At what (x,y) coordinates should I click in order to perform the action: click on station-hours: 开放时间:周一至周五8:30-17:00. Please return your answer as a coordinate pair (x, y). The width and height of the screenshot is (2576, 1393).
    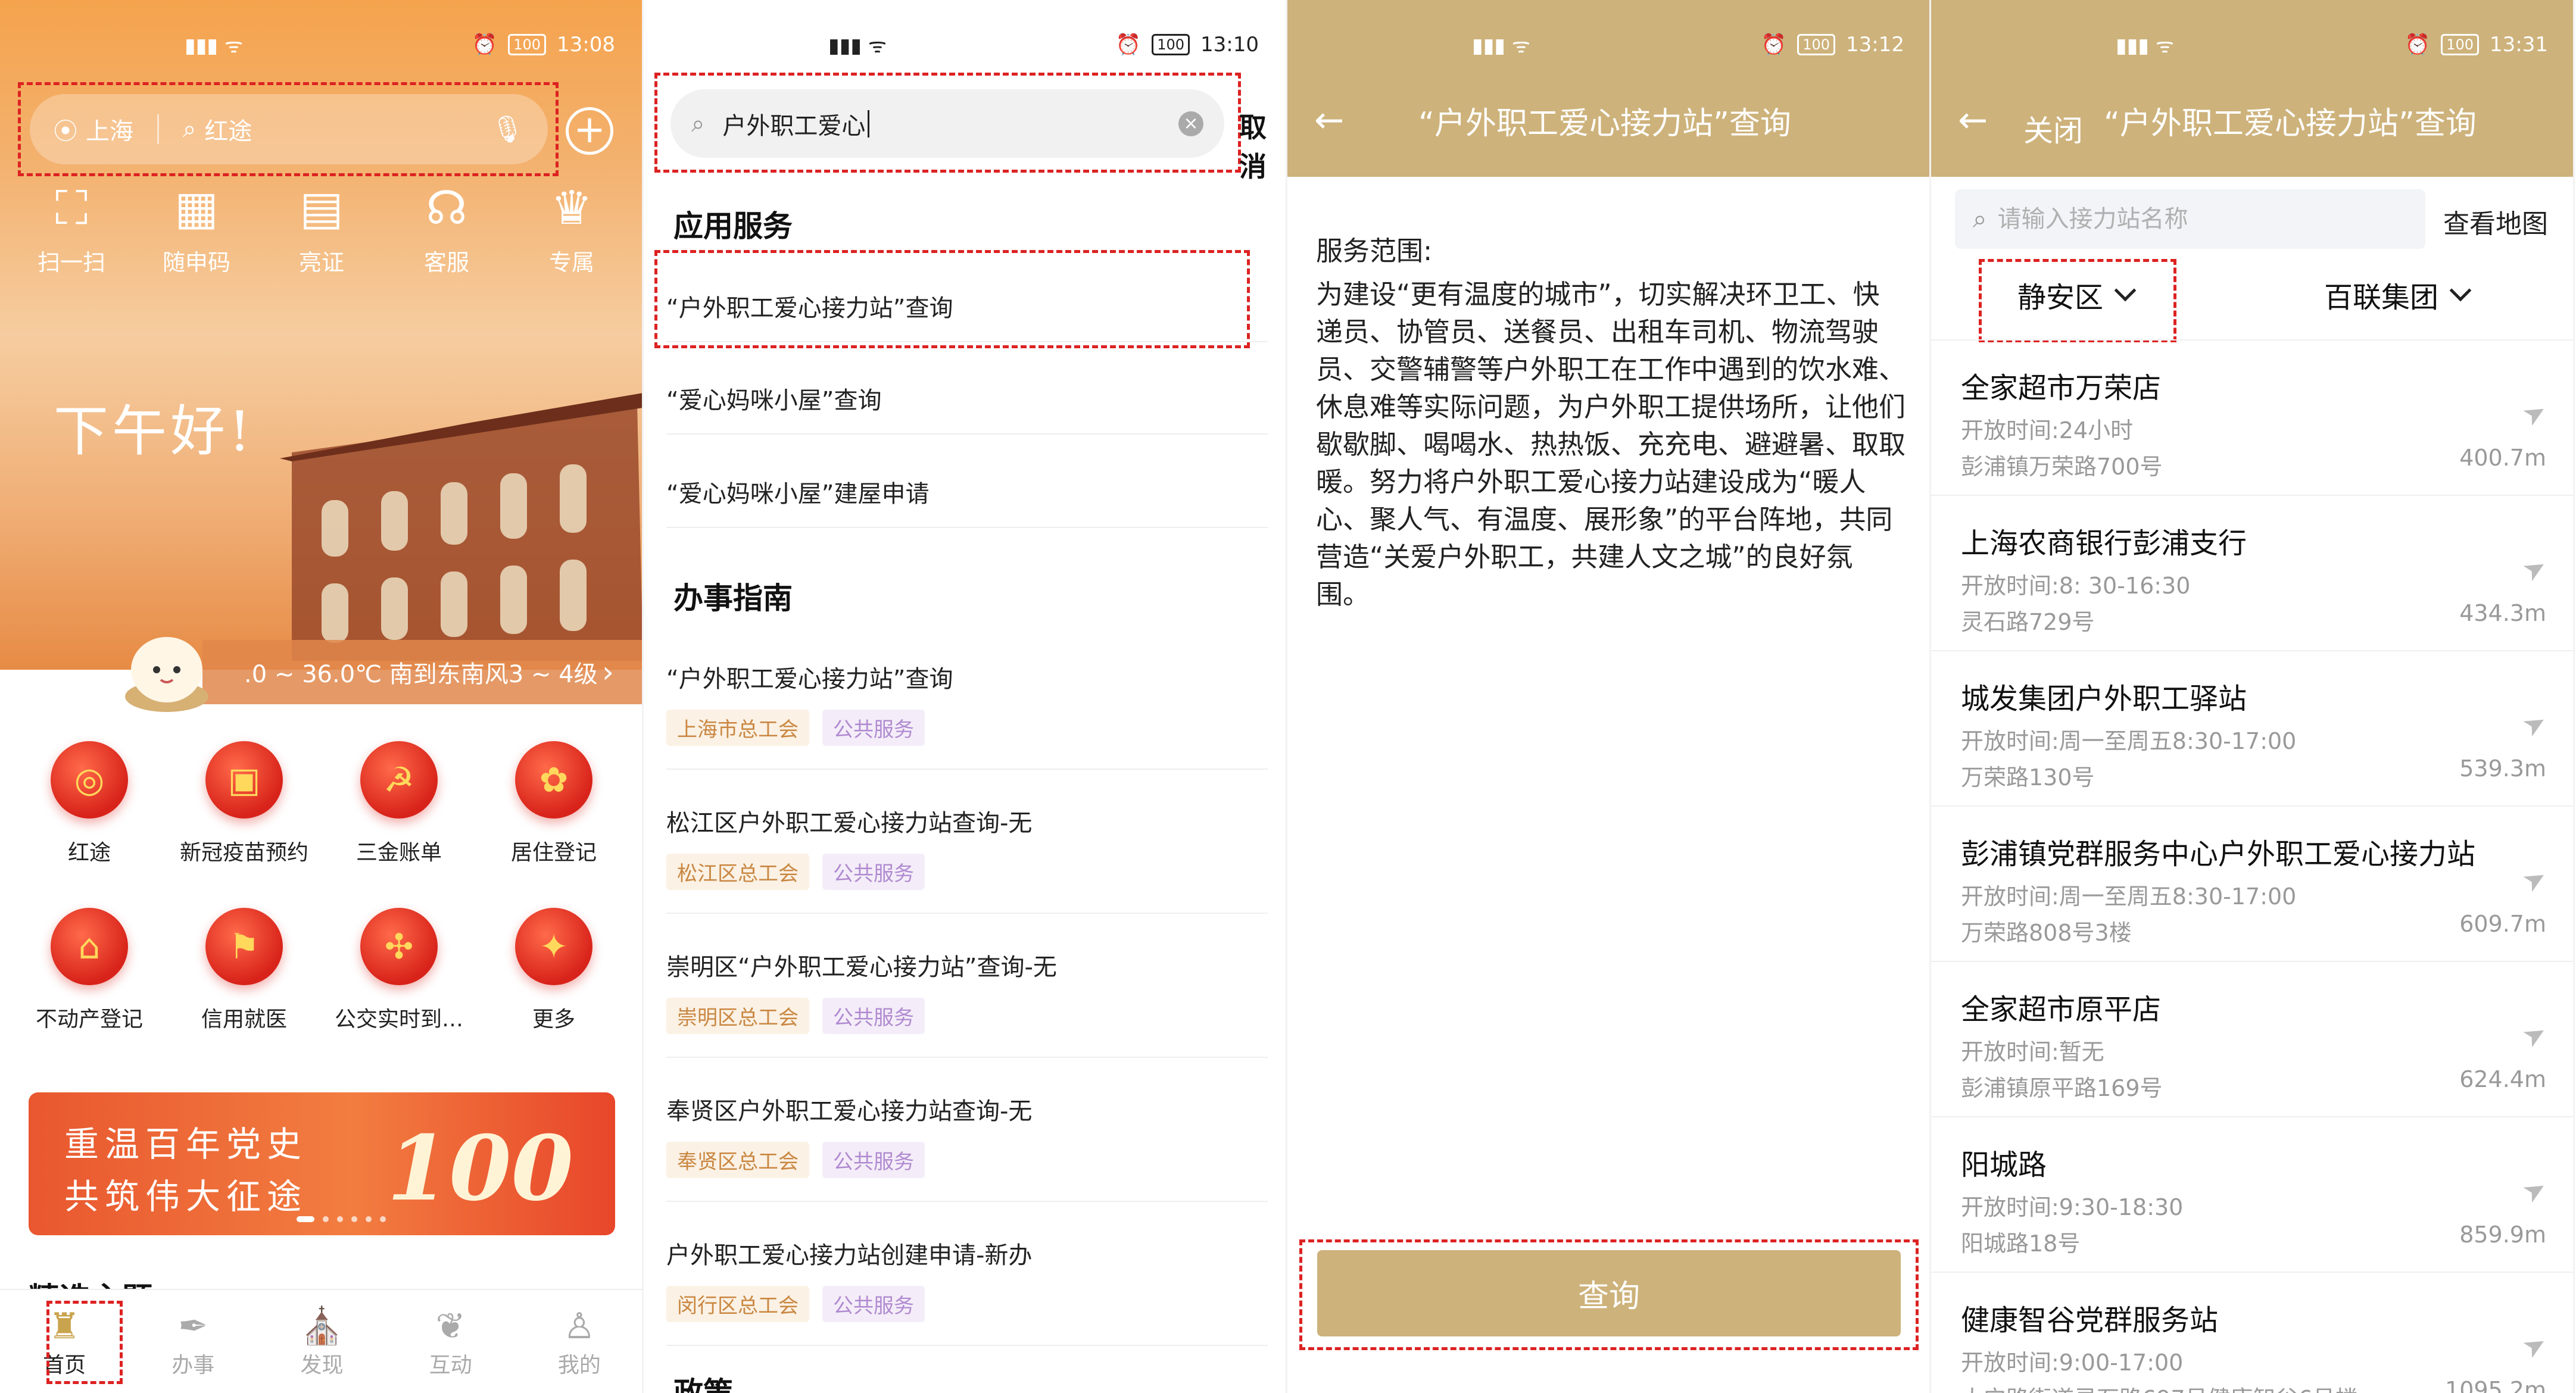
    Looking at the image, I should click on (2129, 896).